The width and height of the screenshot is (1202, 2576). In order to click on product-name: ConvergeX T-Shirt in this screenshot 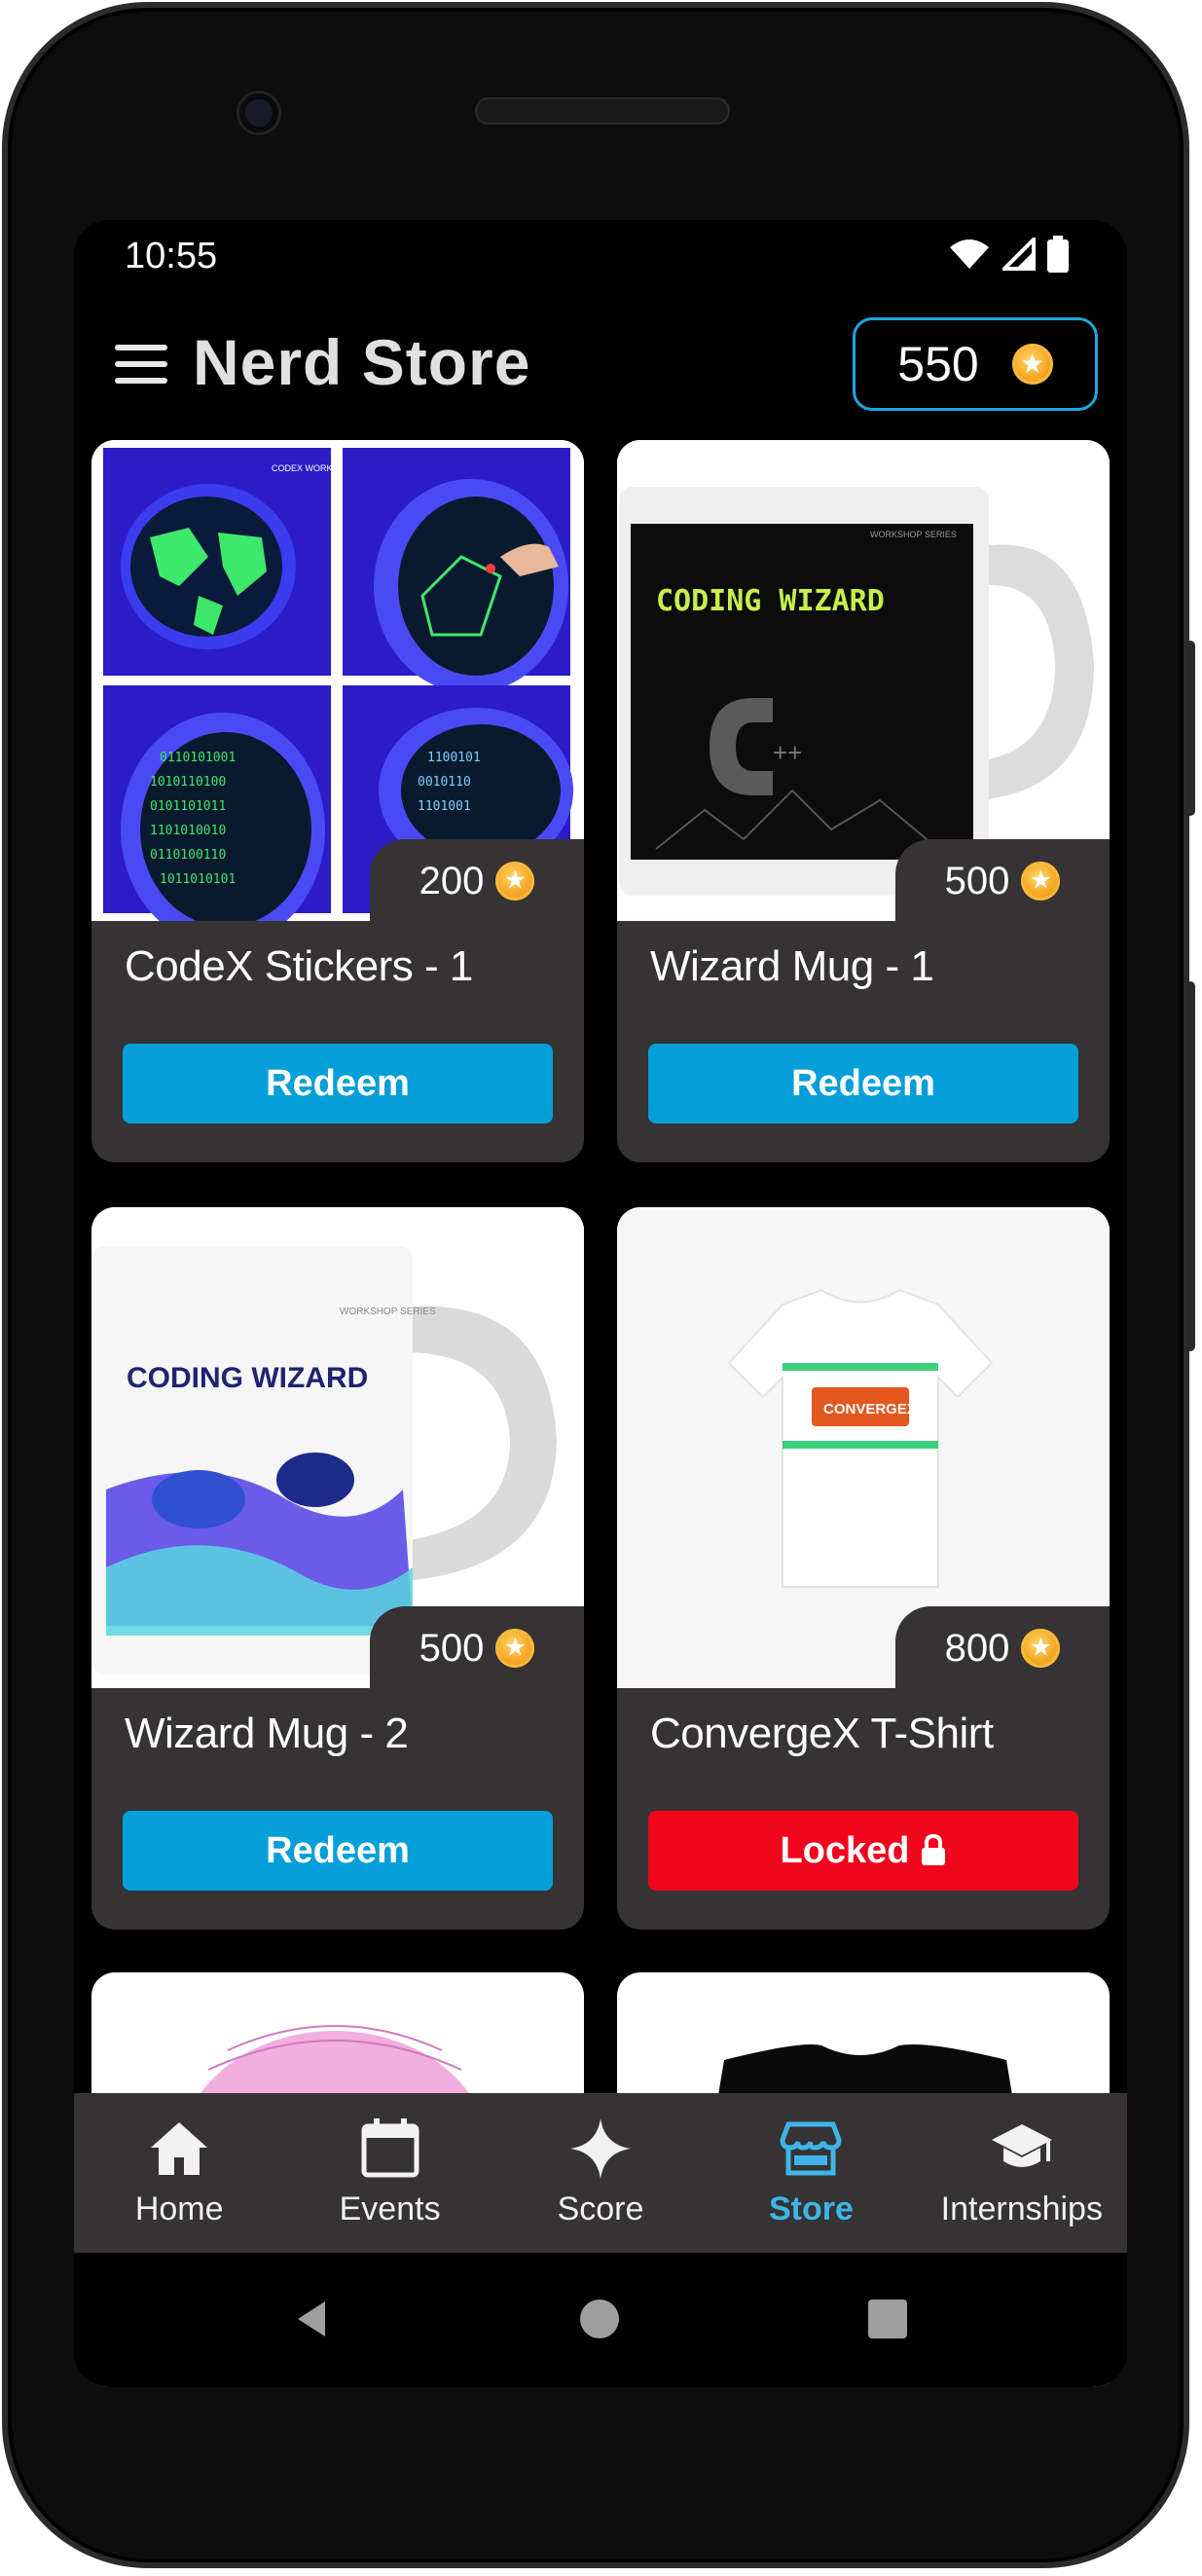, I will do `click(822, 1733)`.